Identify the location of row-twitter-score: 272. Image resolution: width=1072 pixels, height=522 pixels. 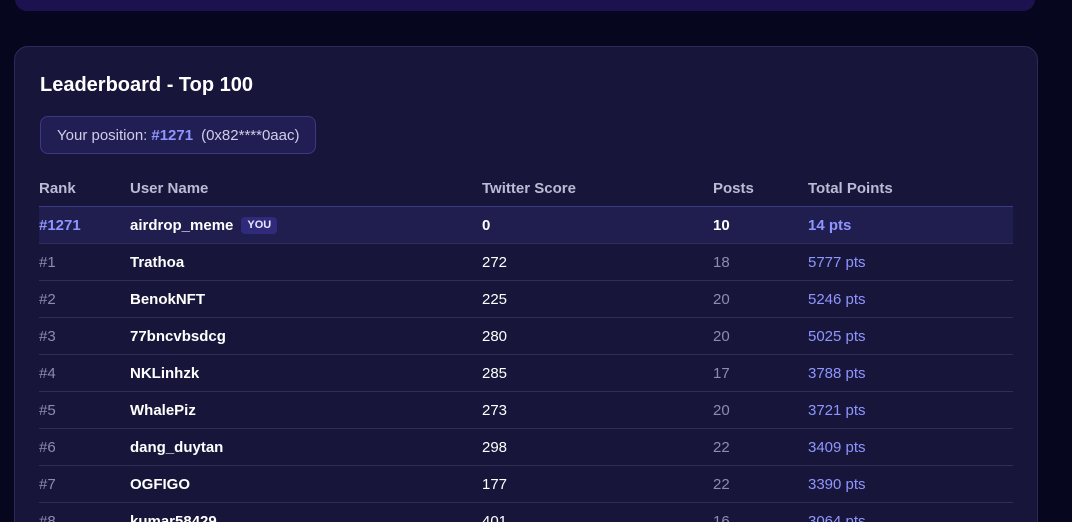
(495, 262).